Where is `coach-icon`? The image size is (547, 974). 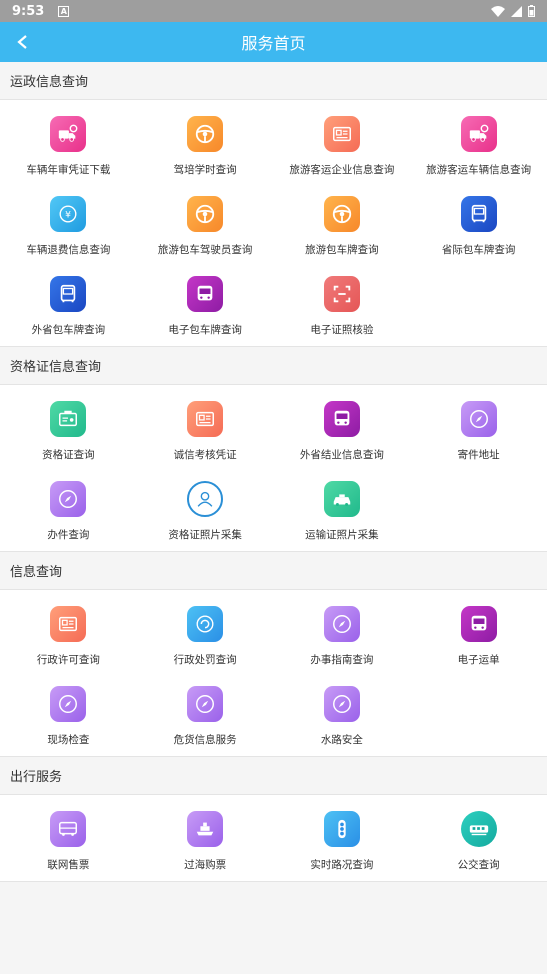 coach-icon is located at coordinates (68, 829).